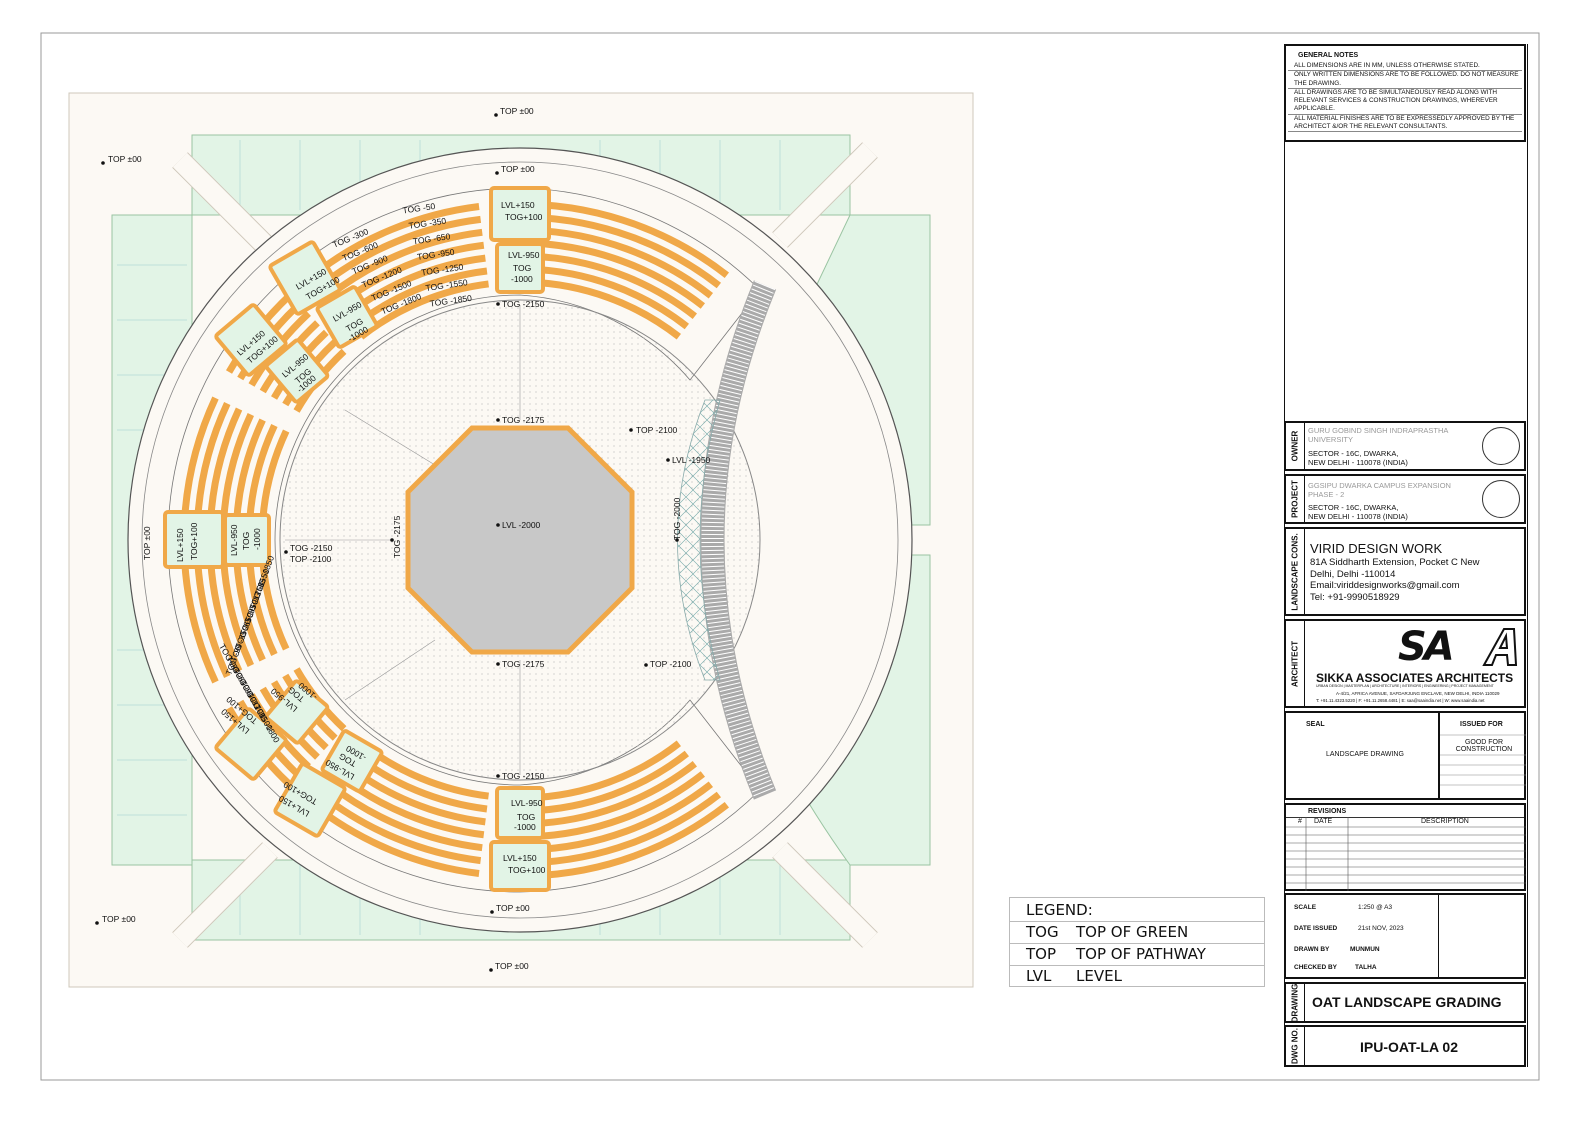  I want to click on legend-abbr: TOG, so click(1042, 932).